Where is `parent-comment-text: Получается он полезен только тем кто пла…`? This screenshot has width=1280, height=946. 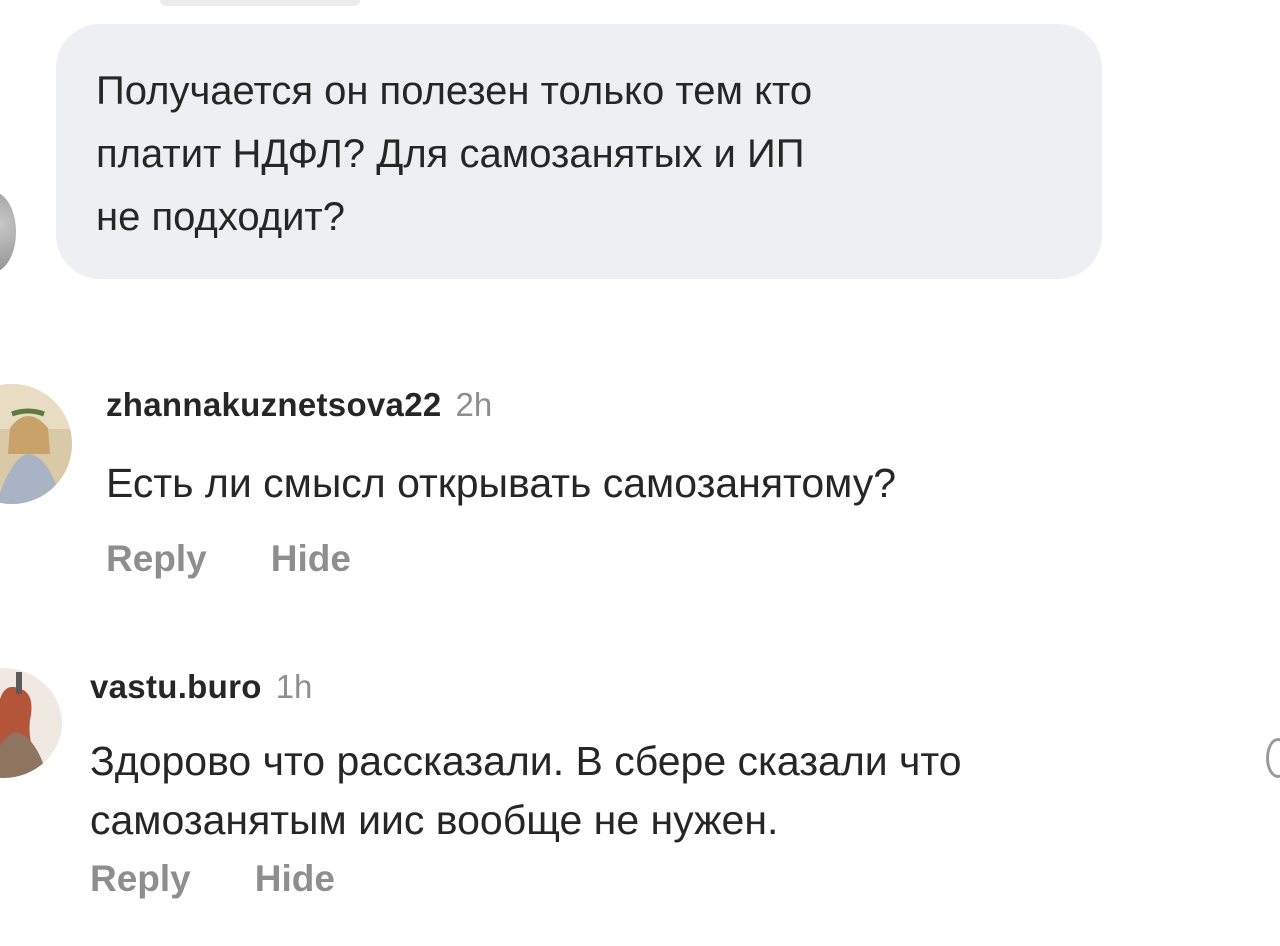 parent-comment-text: Получается он полезен только тем кто пла… is located at coordinates (454, 154).